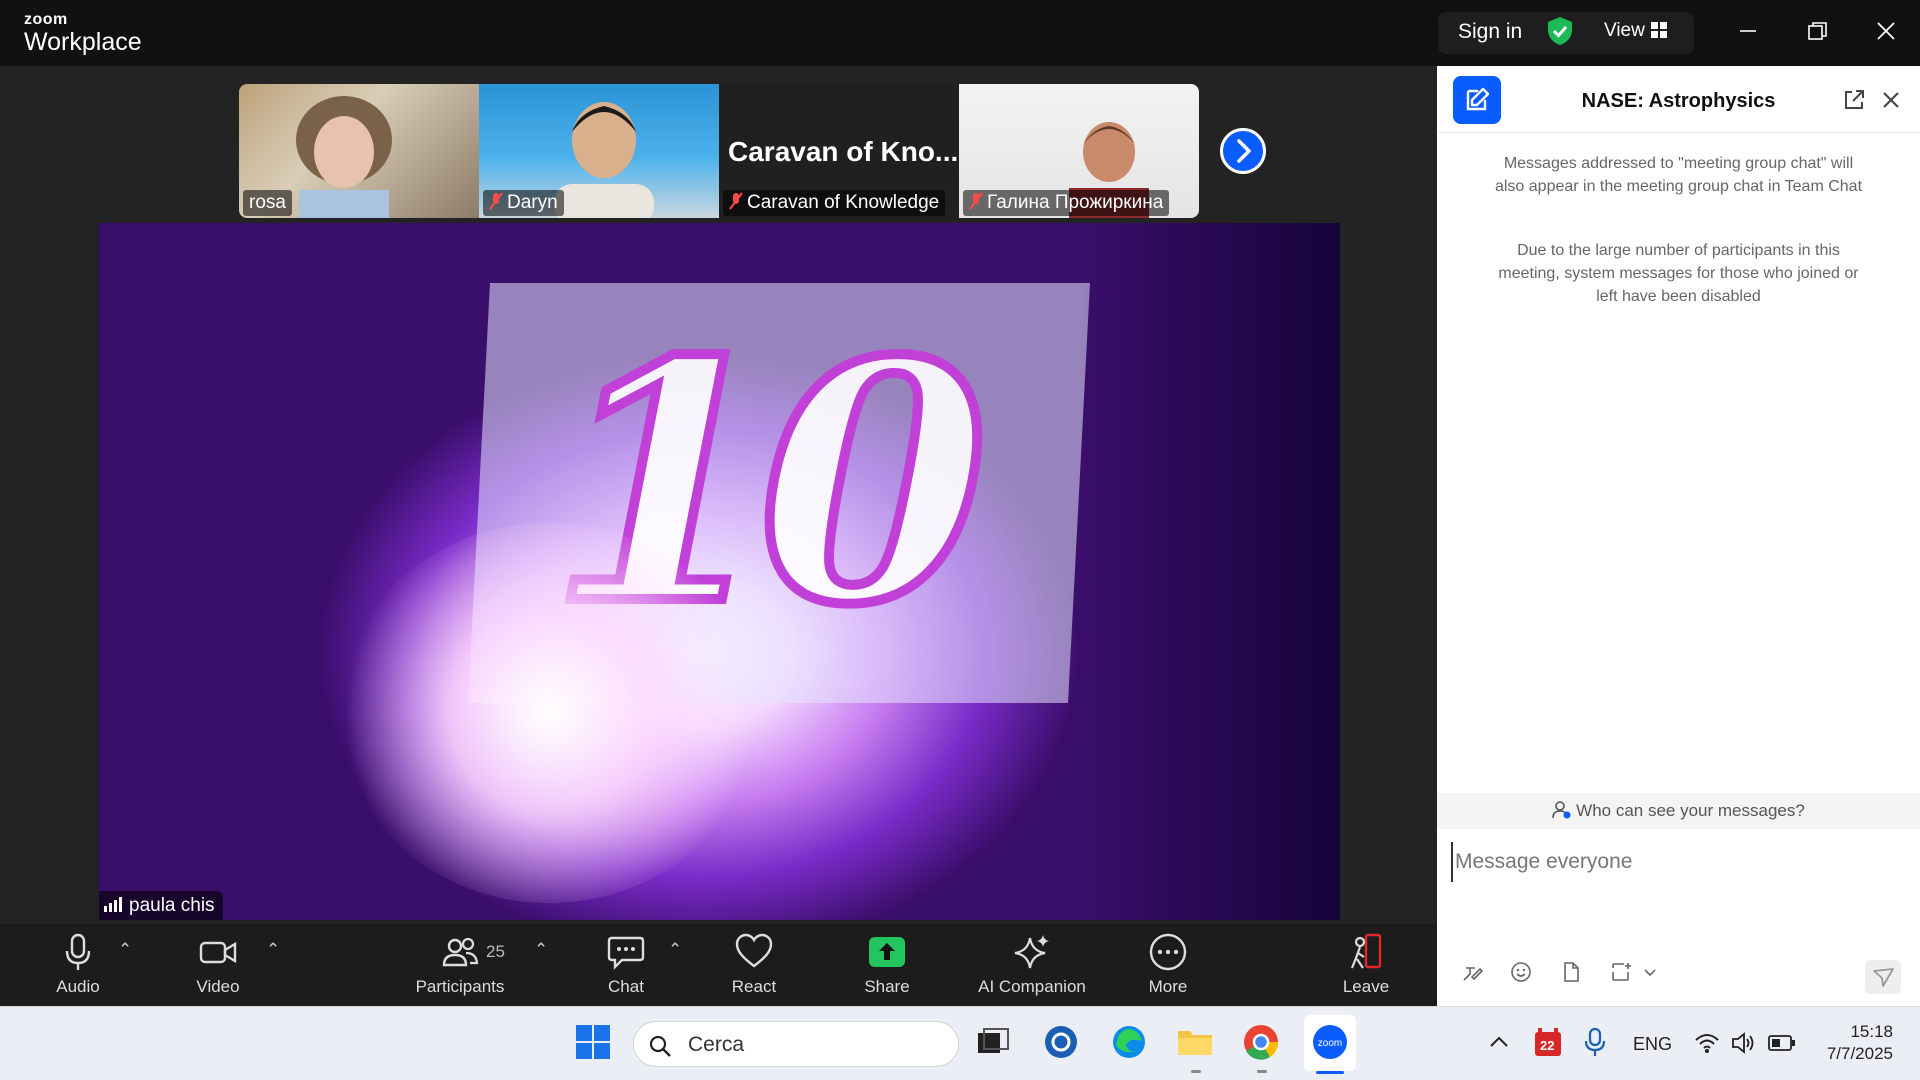  I want to click on leave-button: Leave, so click(1366, 964).